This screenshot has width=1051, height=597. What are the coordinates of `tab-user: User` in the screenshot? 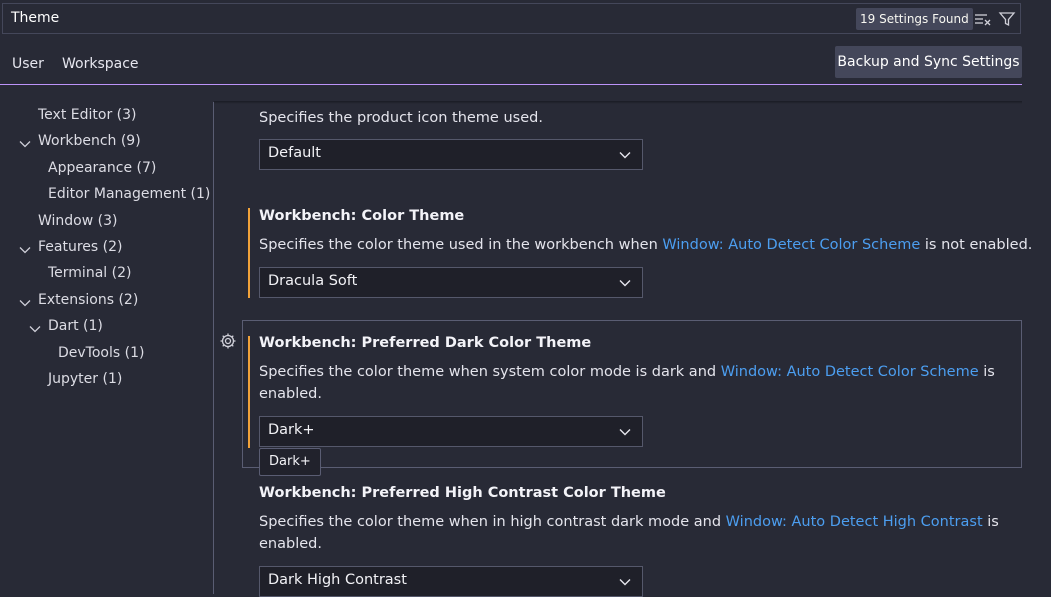 It's located at (28, 64).